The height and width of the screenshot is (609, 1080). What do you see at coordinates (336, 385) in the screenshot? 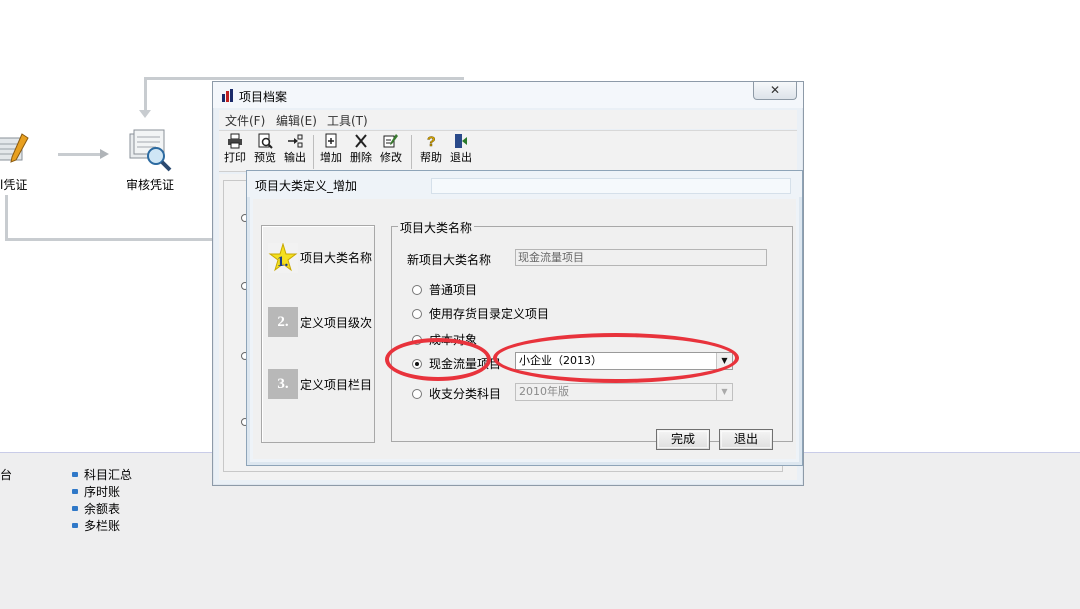
I see `step-3-label: 定义项目栏目` at bounding box center [336, 385].